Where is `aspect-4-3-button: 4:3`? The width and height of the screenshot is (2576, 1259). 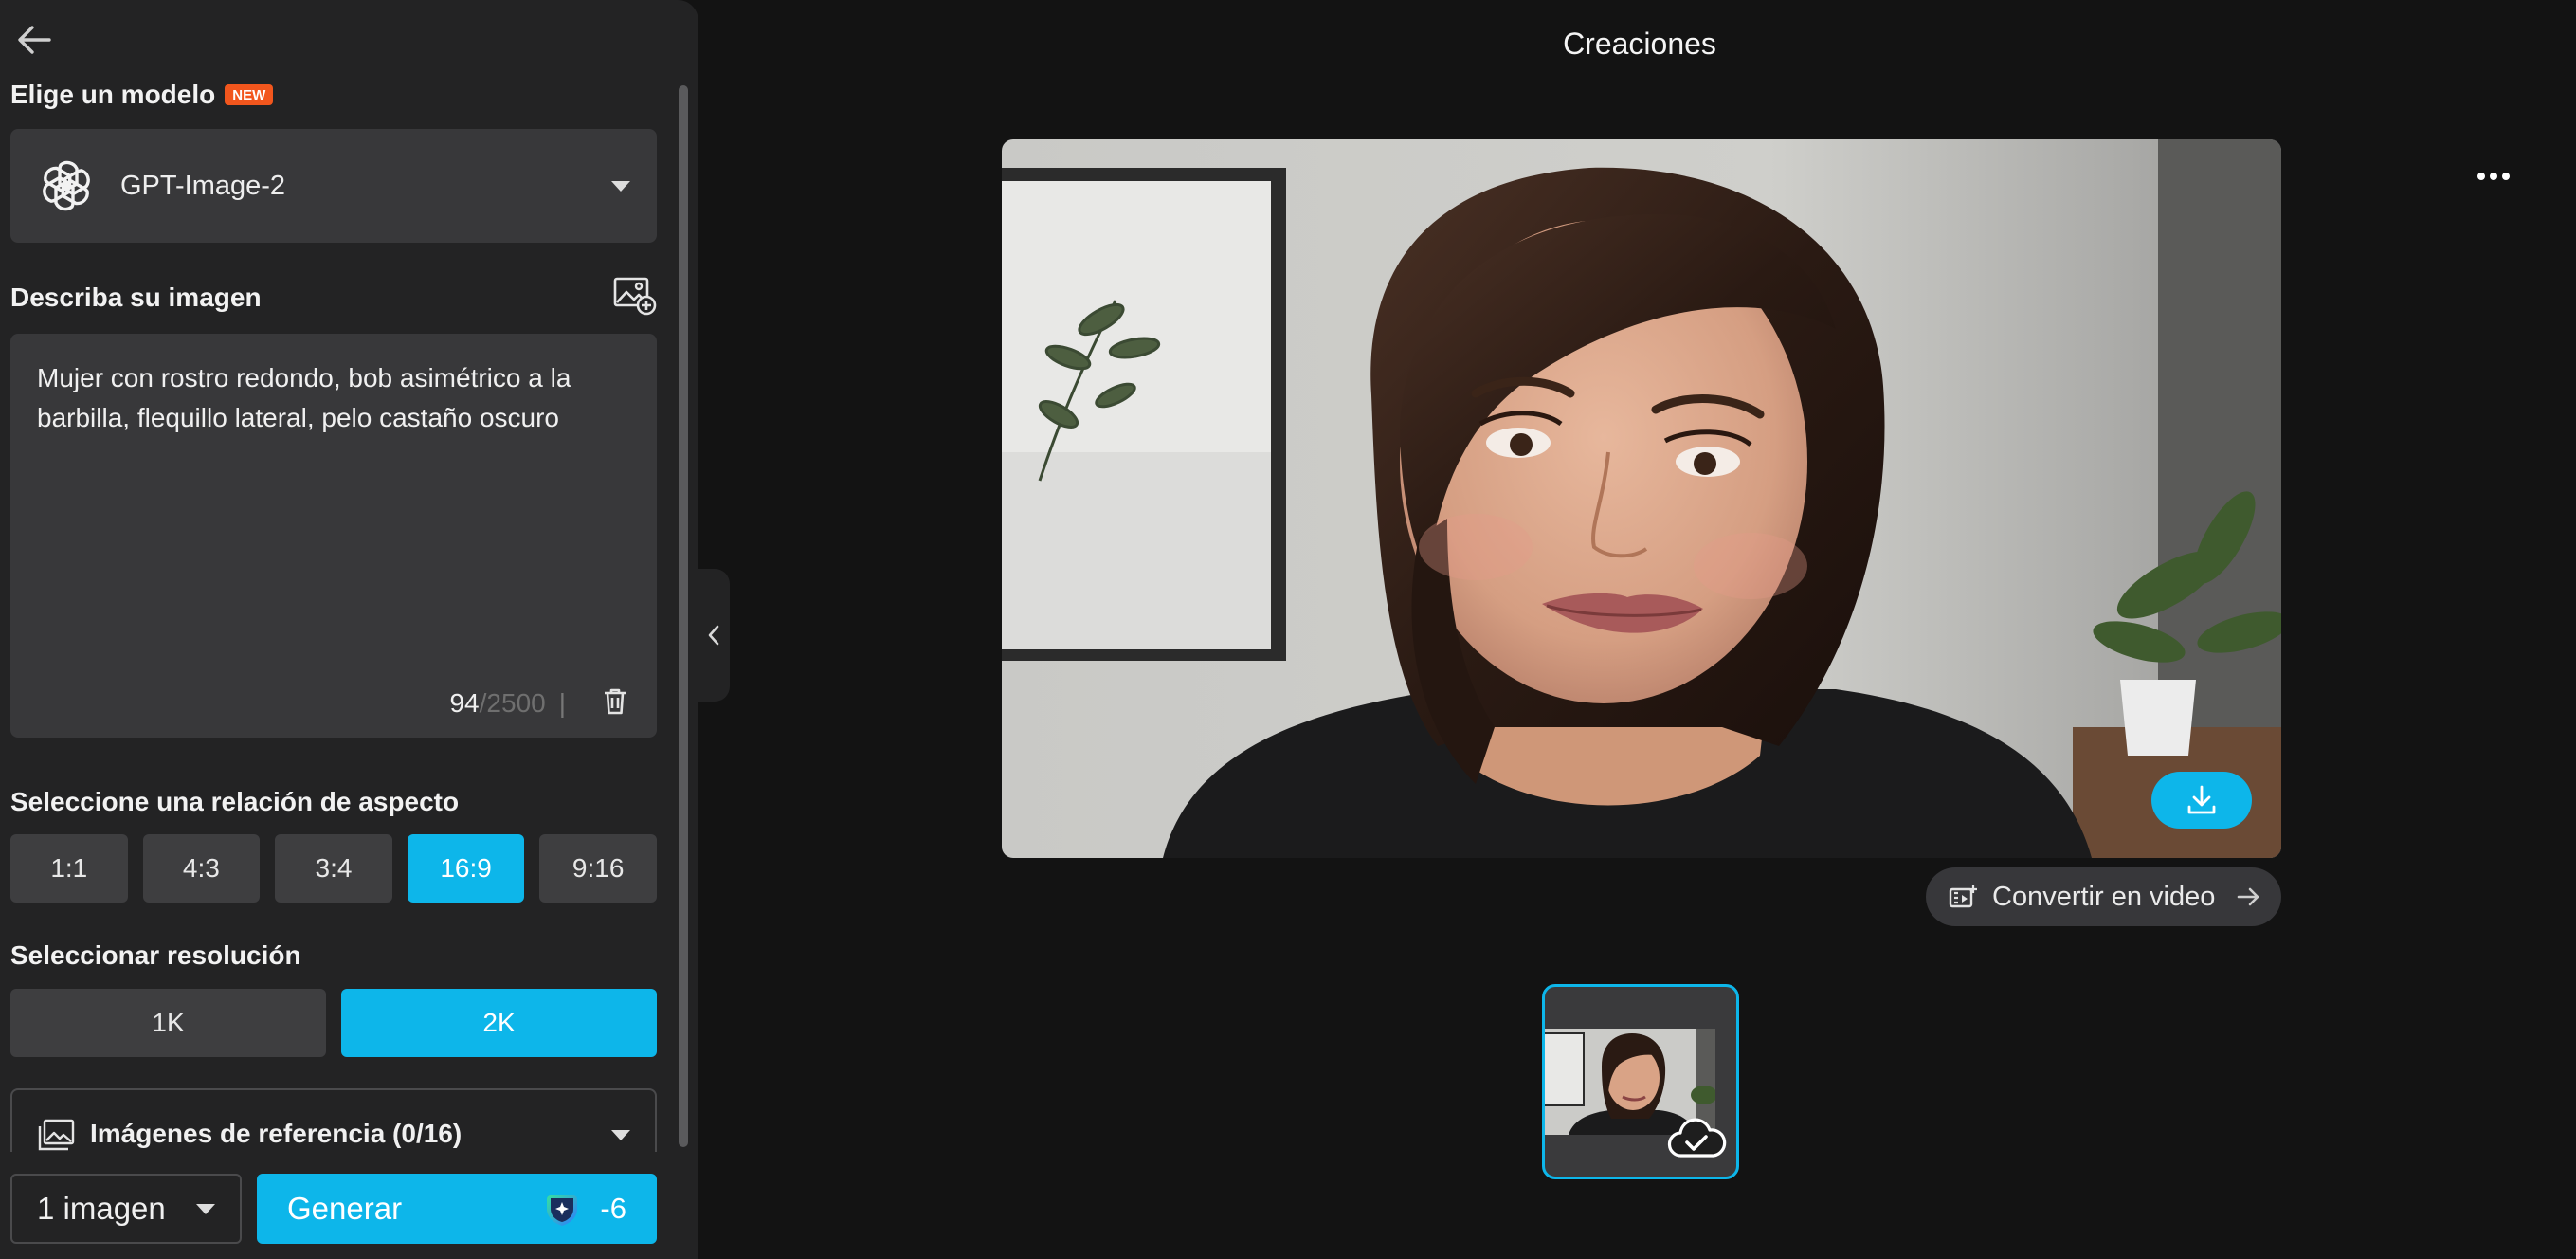
aspect-4-3-button: 4:3 is located at coordinates (201, 868).